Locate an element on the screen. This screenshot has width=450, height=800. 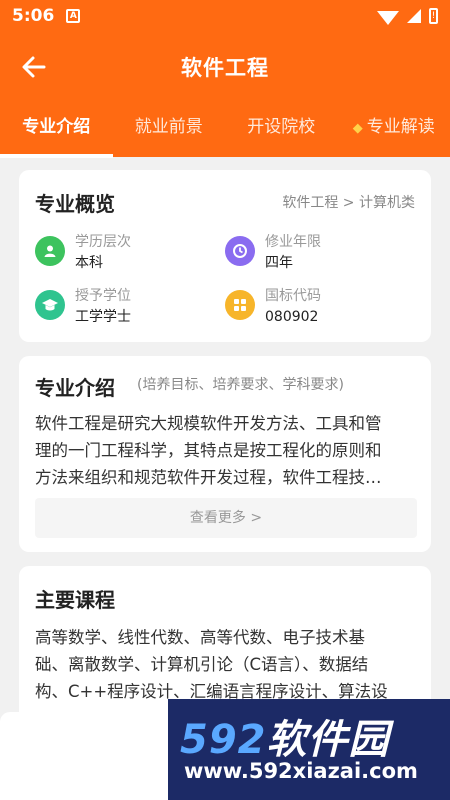
text-line: 软件工程是研究大规模软件开发方法、工具和管 is located at coordinates (208, 423).